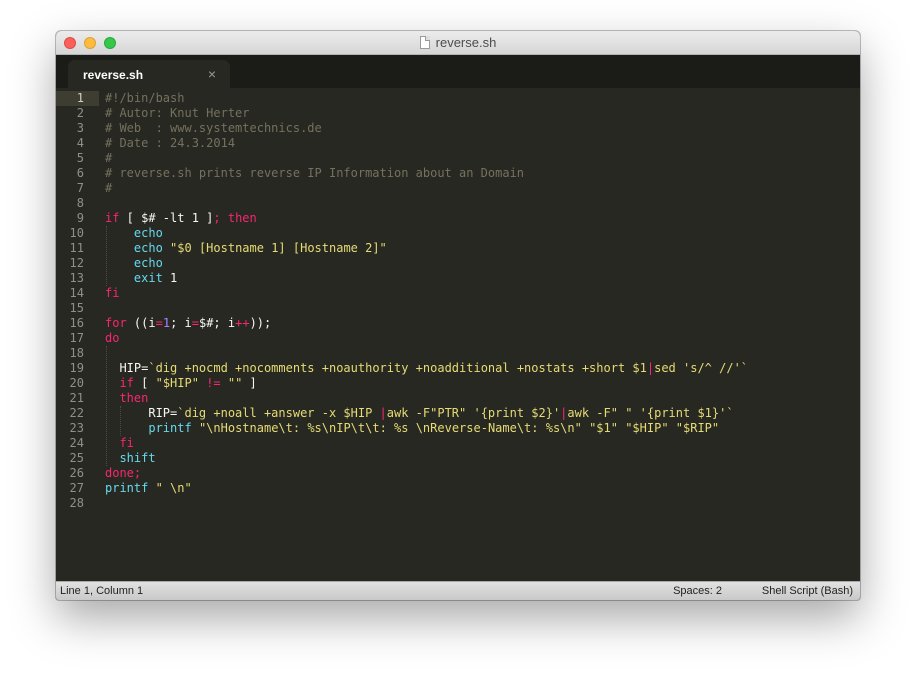 The height and width of the screenshot is (681, 916). Describe the element at coordinates (148, 278) in the screenshot. I see `code-token: exit` at that location.